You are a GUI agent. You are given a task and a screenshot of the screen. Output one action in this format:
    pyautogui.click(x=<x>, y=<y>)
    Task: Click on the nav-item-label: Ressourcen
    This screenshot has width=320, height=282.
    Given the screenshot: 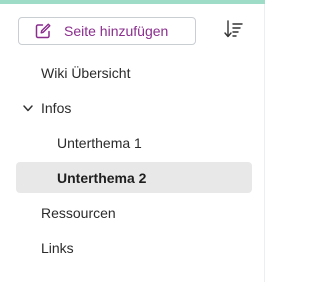 What is the action you would take?
    pyautogui.click(x=78, y=212)
    